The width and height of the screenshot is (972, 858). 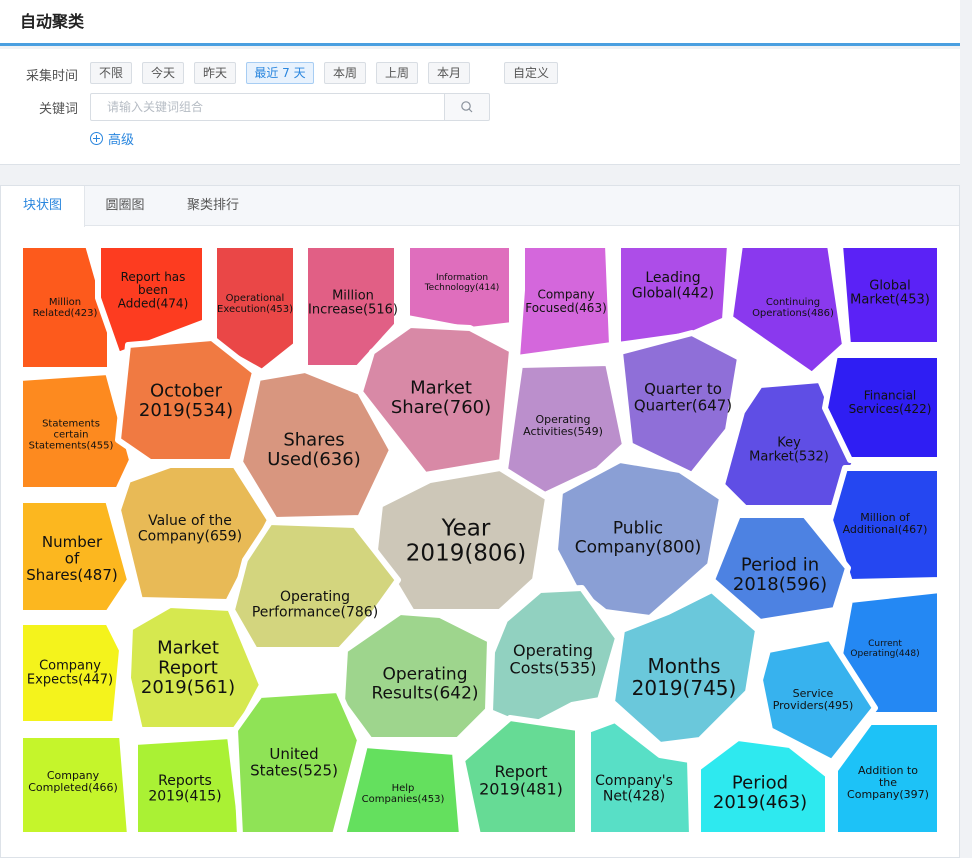 What do you see at coordinates (634, 788) in the screenshot?
I see `cluster-cell-label: Company's Net(428)` at bounding box center [634, 788].